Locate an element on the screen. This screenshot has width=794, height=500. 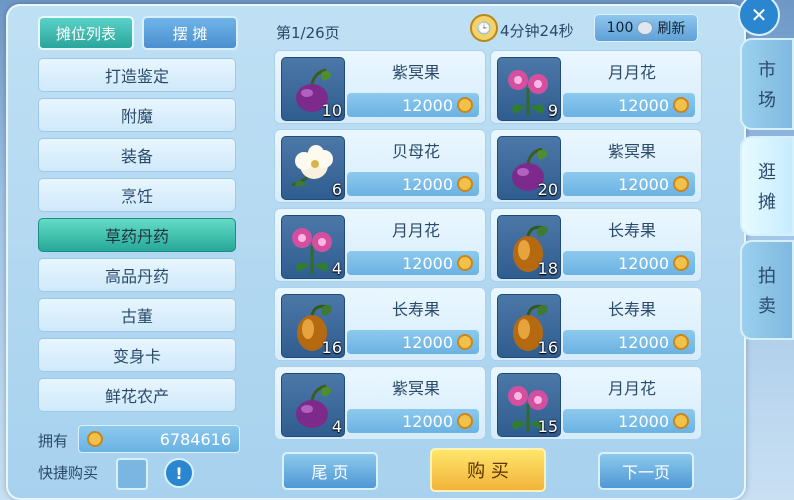
side-tab-browse-char: 逛 is located at coordinates (767, 172).